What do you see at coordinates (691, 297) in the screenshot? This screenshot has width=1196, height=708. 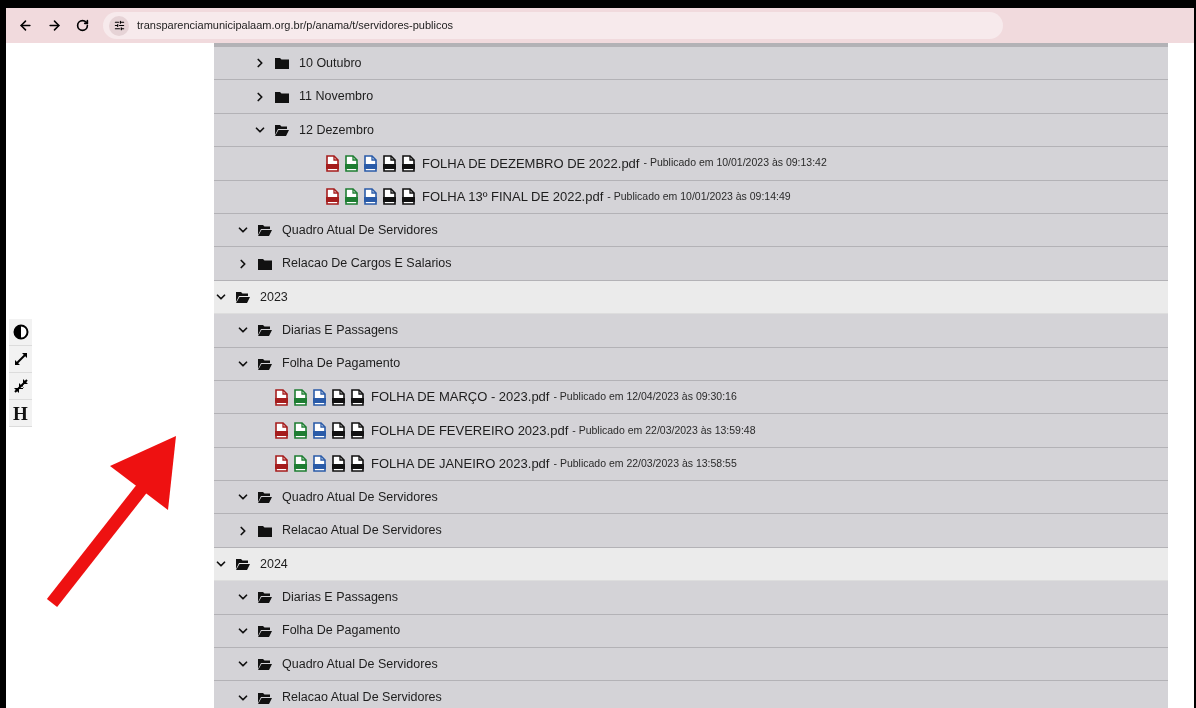 I see `year-row: 2023` at bounding box center [691, 297].